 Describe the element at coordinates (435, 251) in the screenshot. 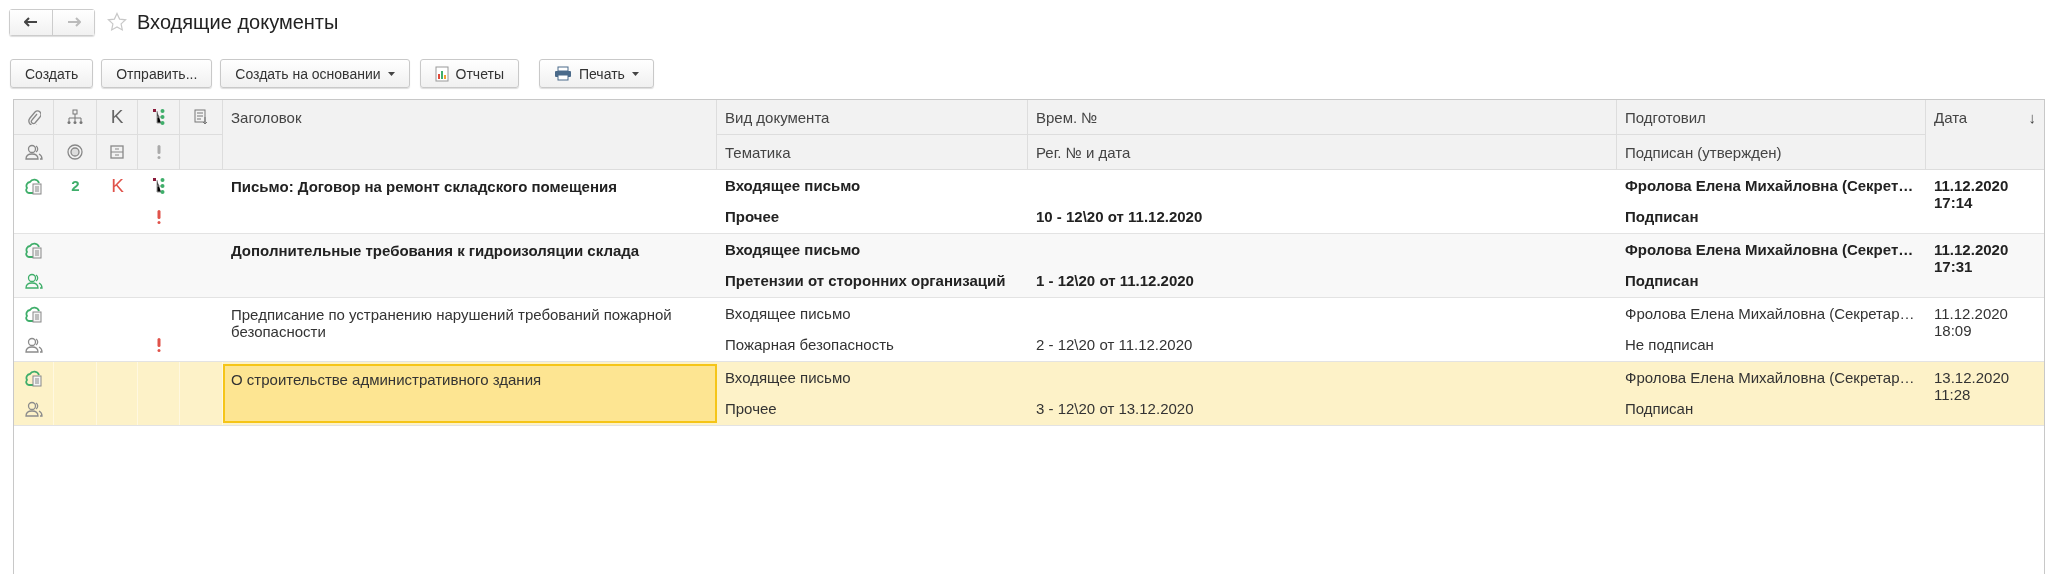

I see `table-cell-text: Дополнительные требования к гидроизоляции склада` at that location.